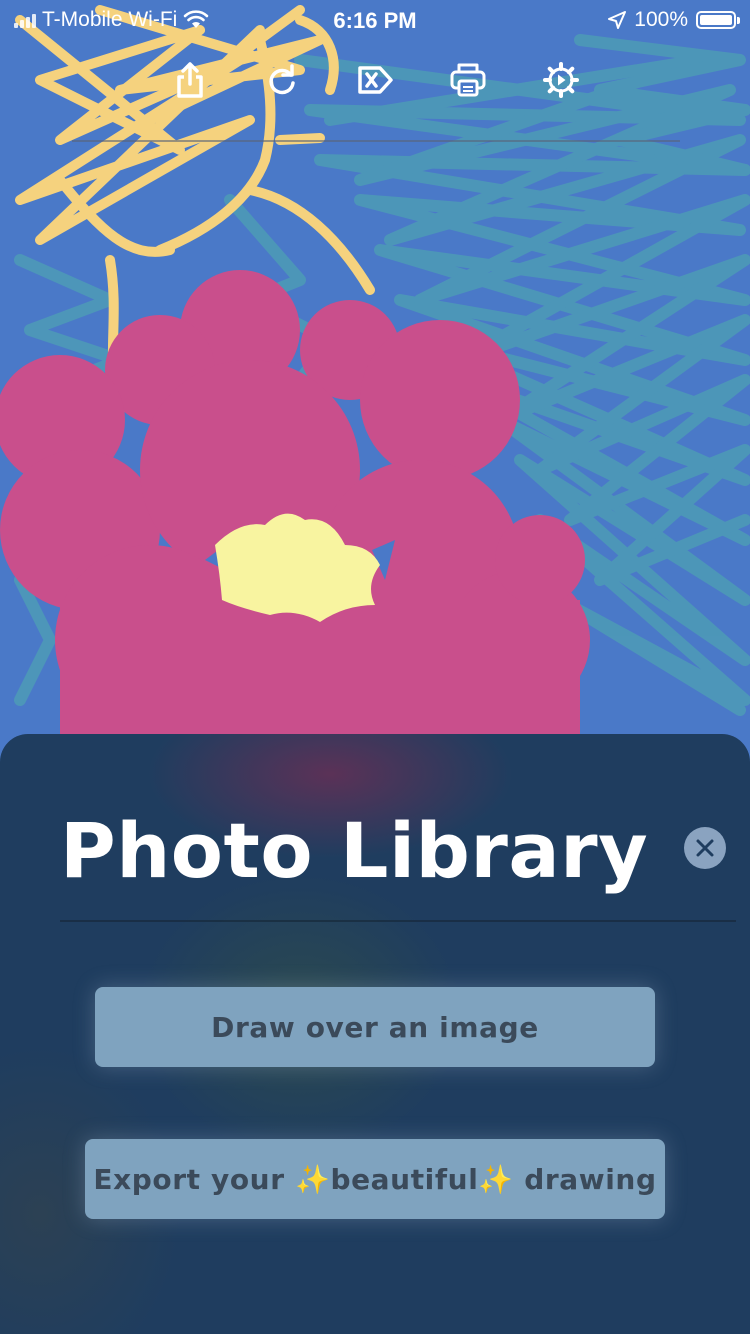 This screenshot has height=1334, width=750. I want to click on redo-icon, so click(282, 79).